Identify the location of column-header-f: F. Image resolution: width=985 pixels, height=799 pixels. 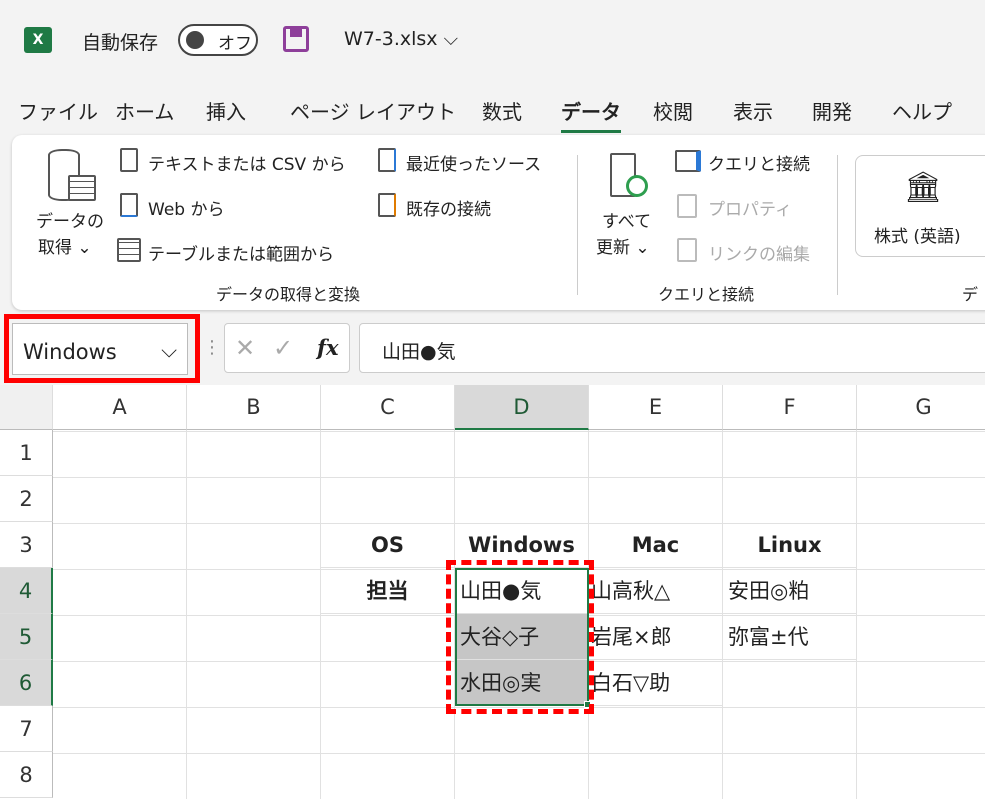
(790, 407).